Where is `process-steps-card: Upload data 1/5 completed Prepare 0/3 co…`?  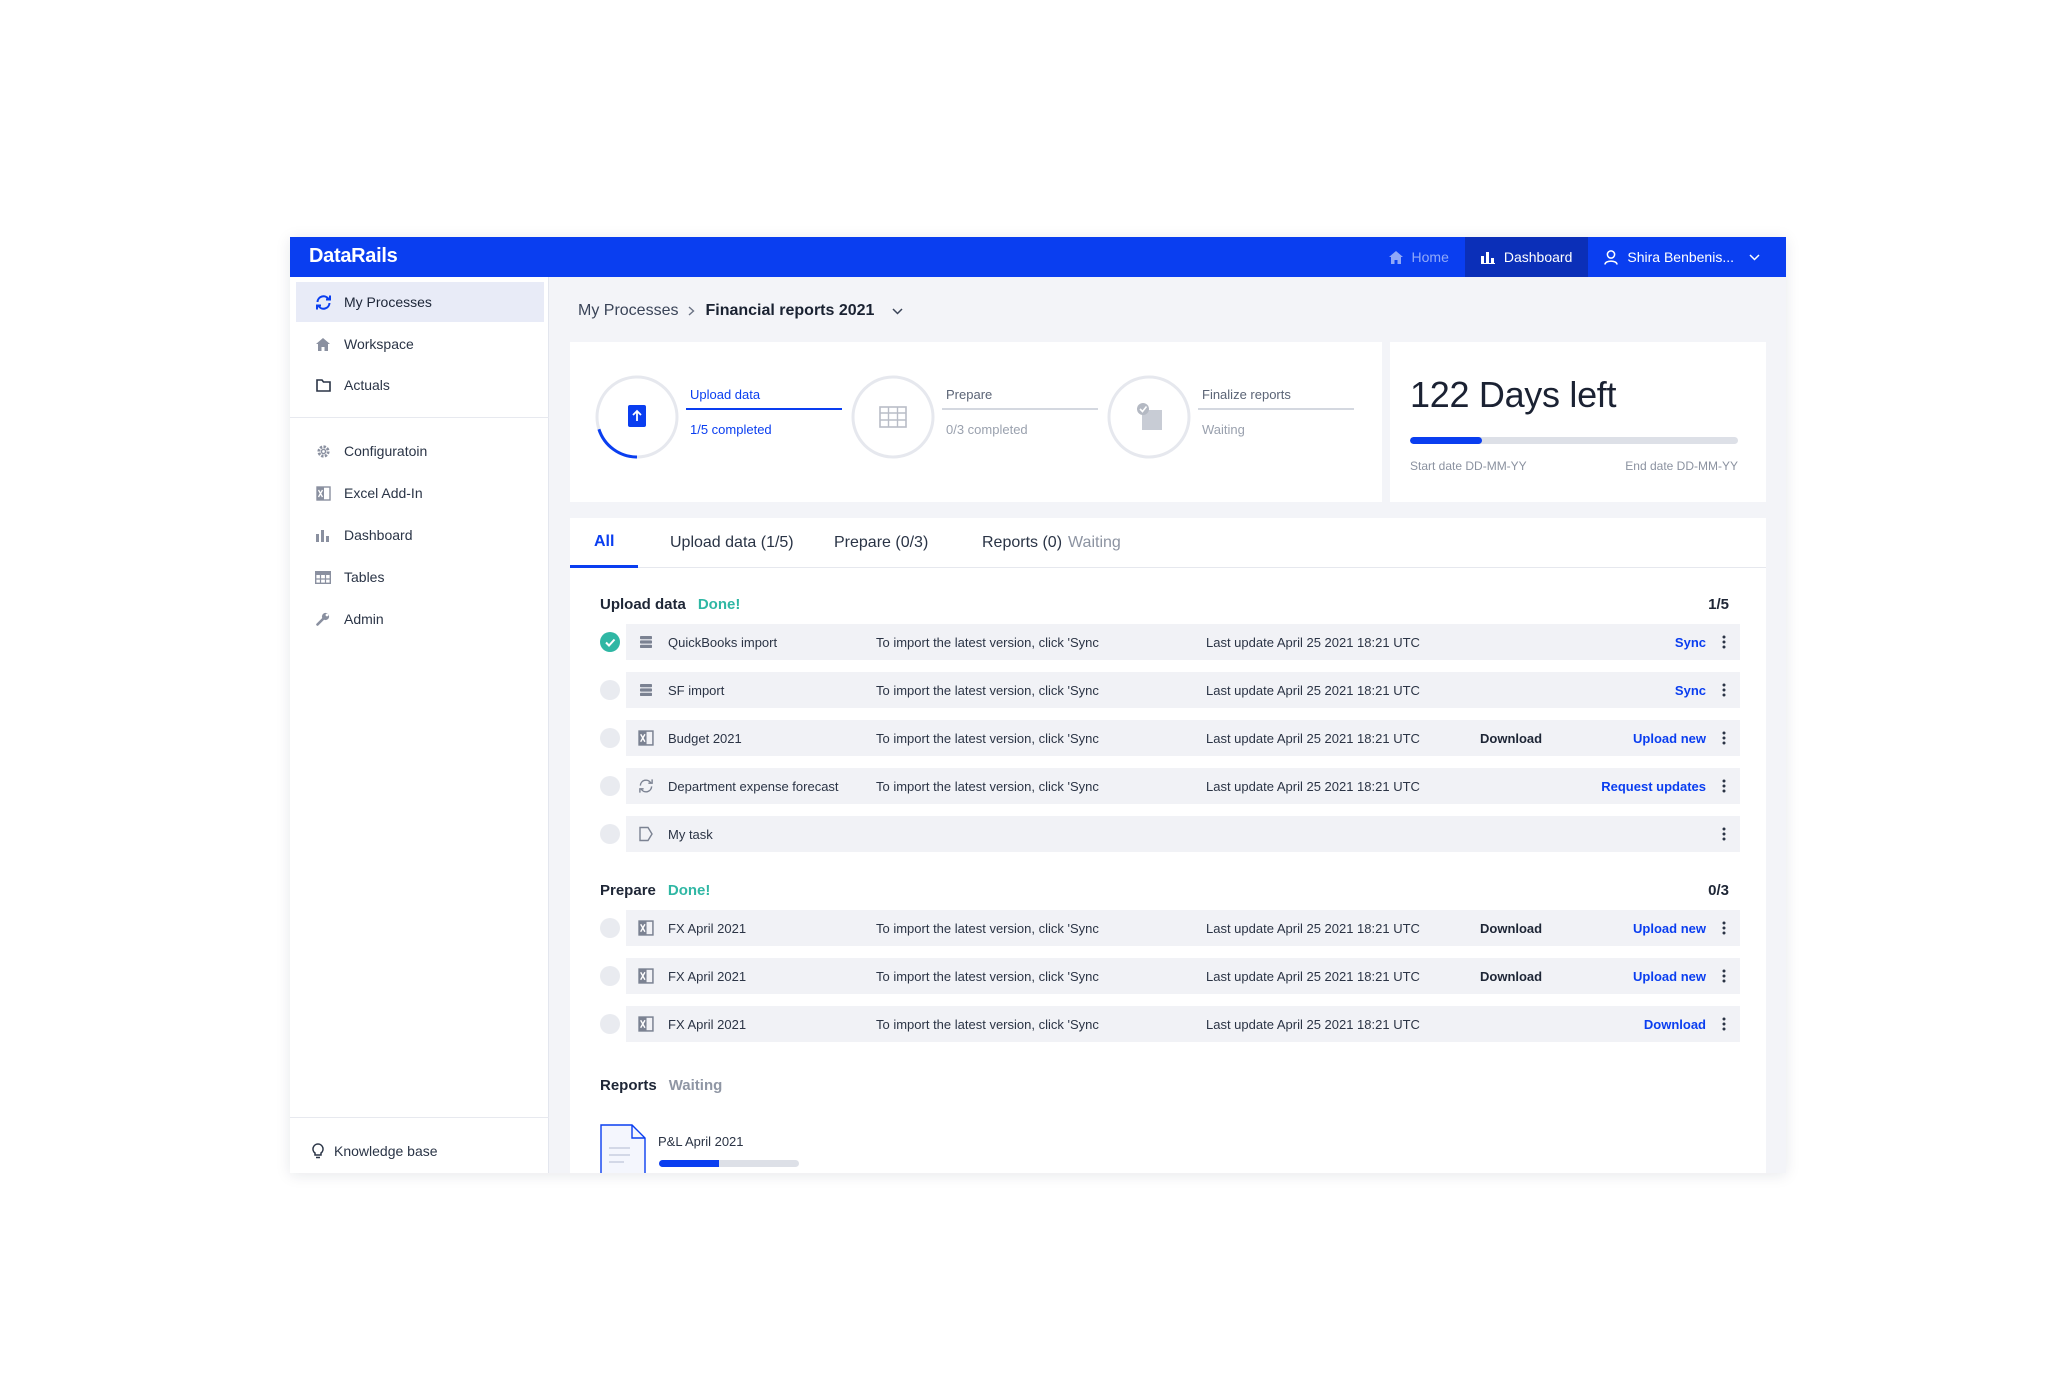
process-steps-card: Upload data 1/5 completed Prepare 0/3 co… is located at coordinates (976, 422).